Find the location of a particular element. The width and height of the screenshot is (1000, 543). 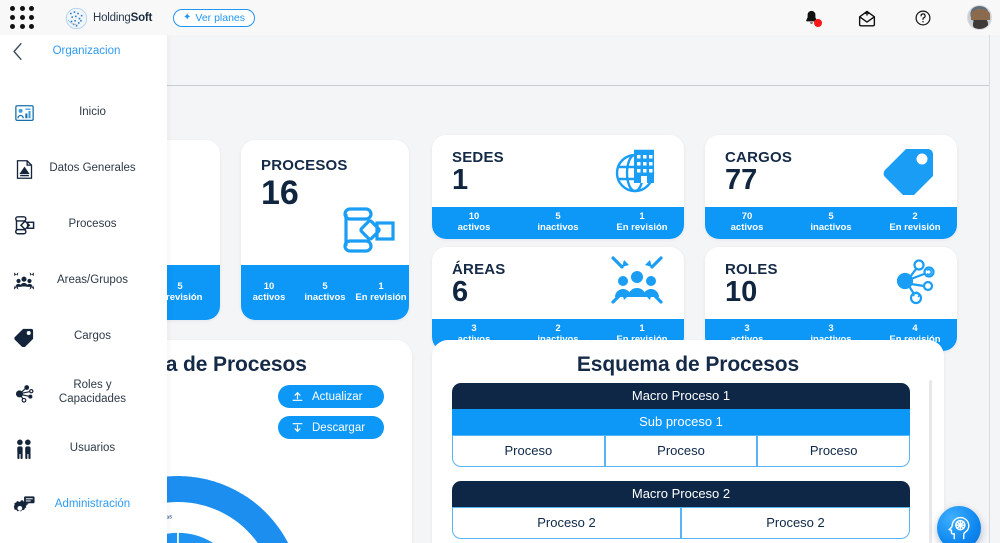

top-bar-icons is located at coordinates (895, 17).